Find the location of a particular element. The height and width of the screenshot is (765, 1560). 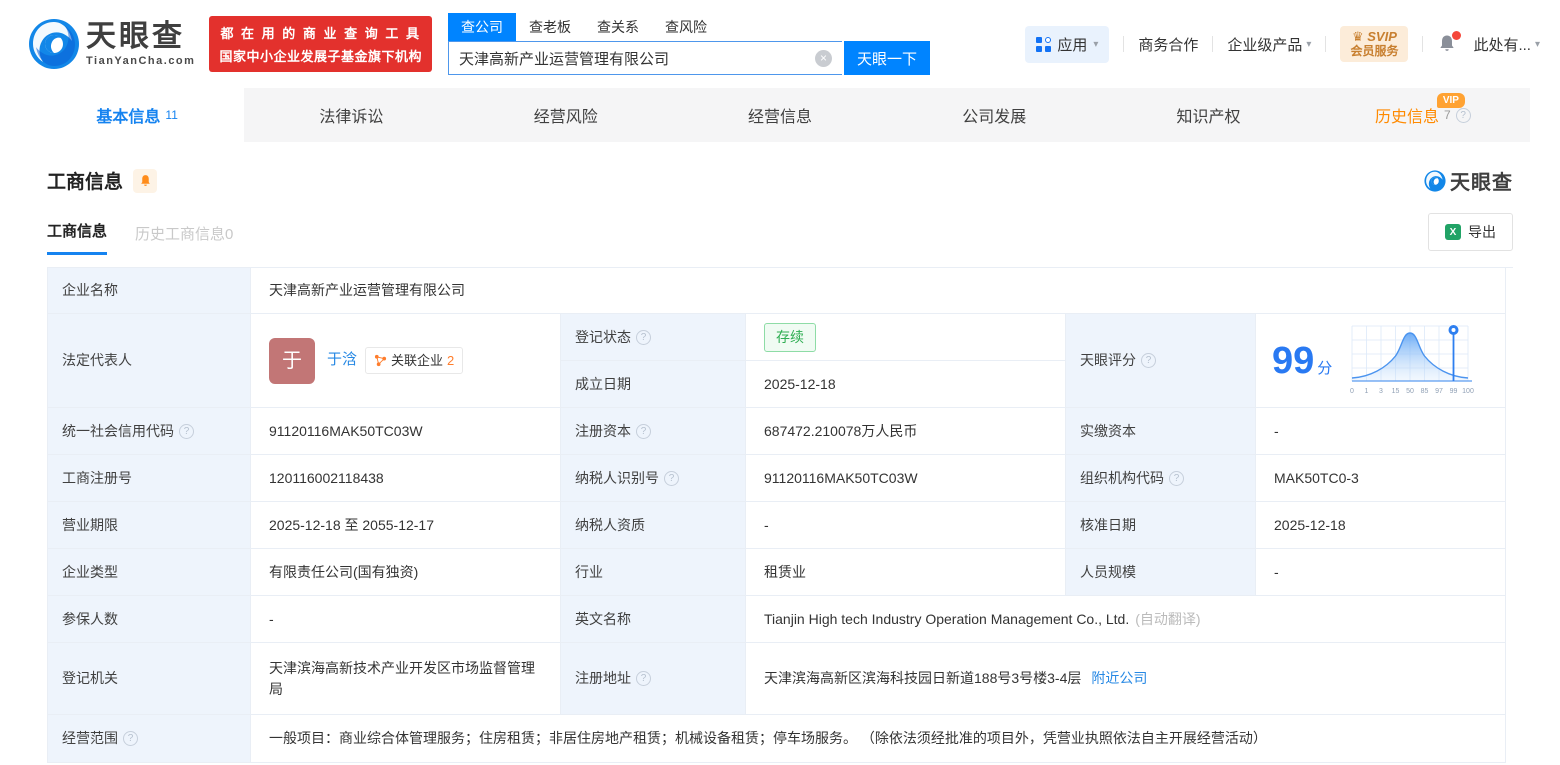

reg-authority-value: 天津滨海高新技术产业开发区市场监督管理局 is located at coordinates (406, 679).